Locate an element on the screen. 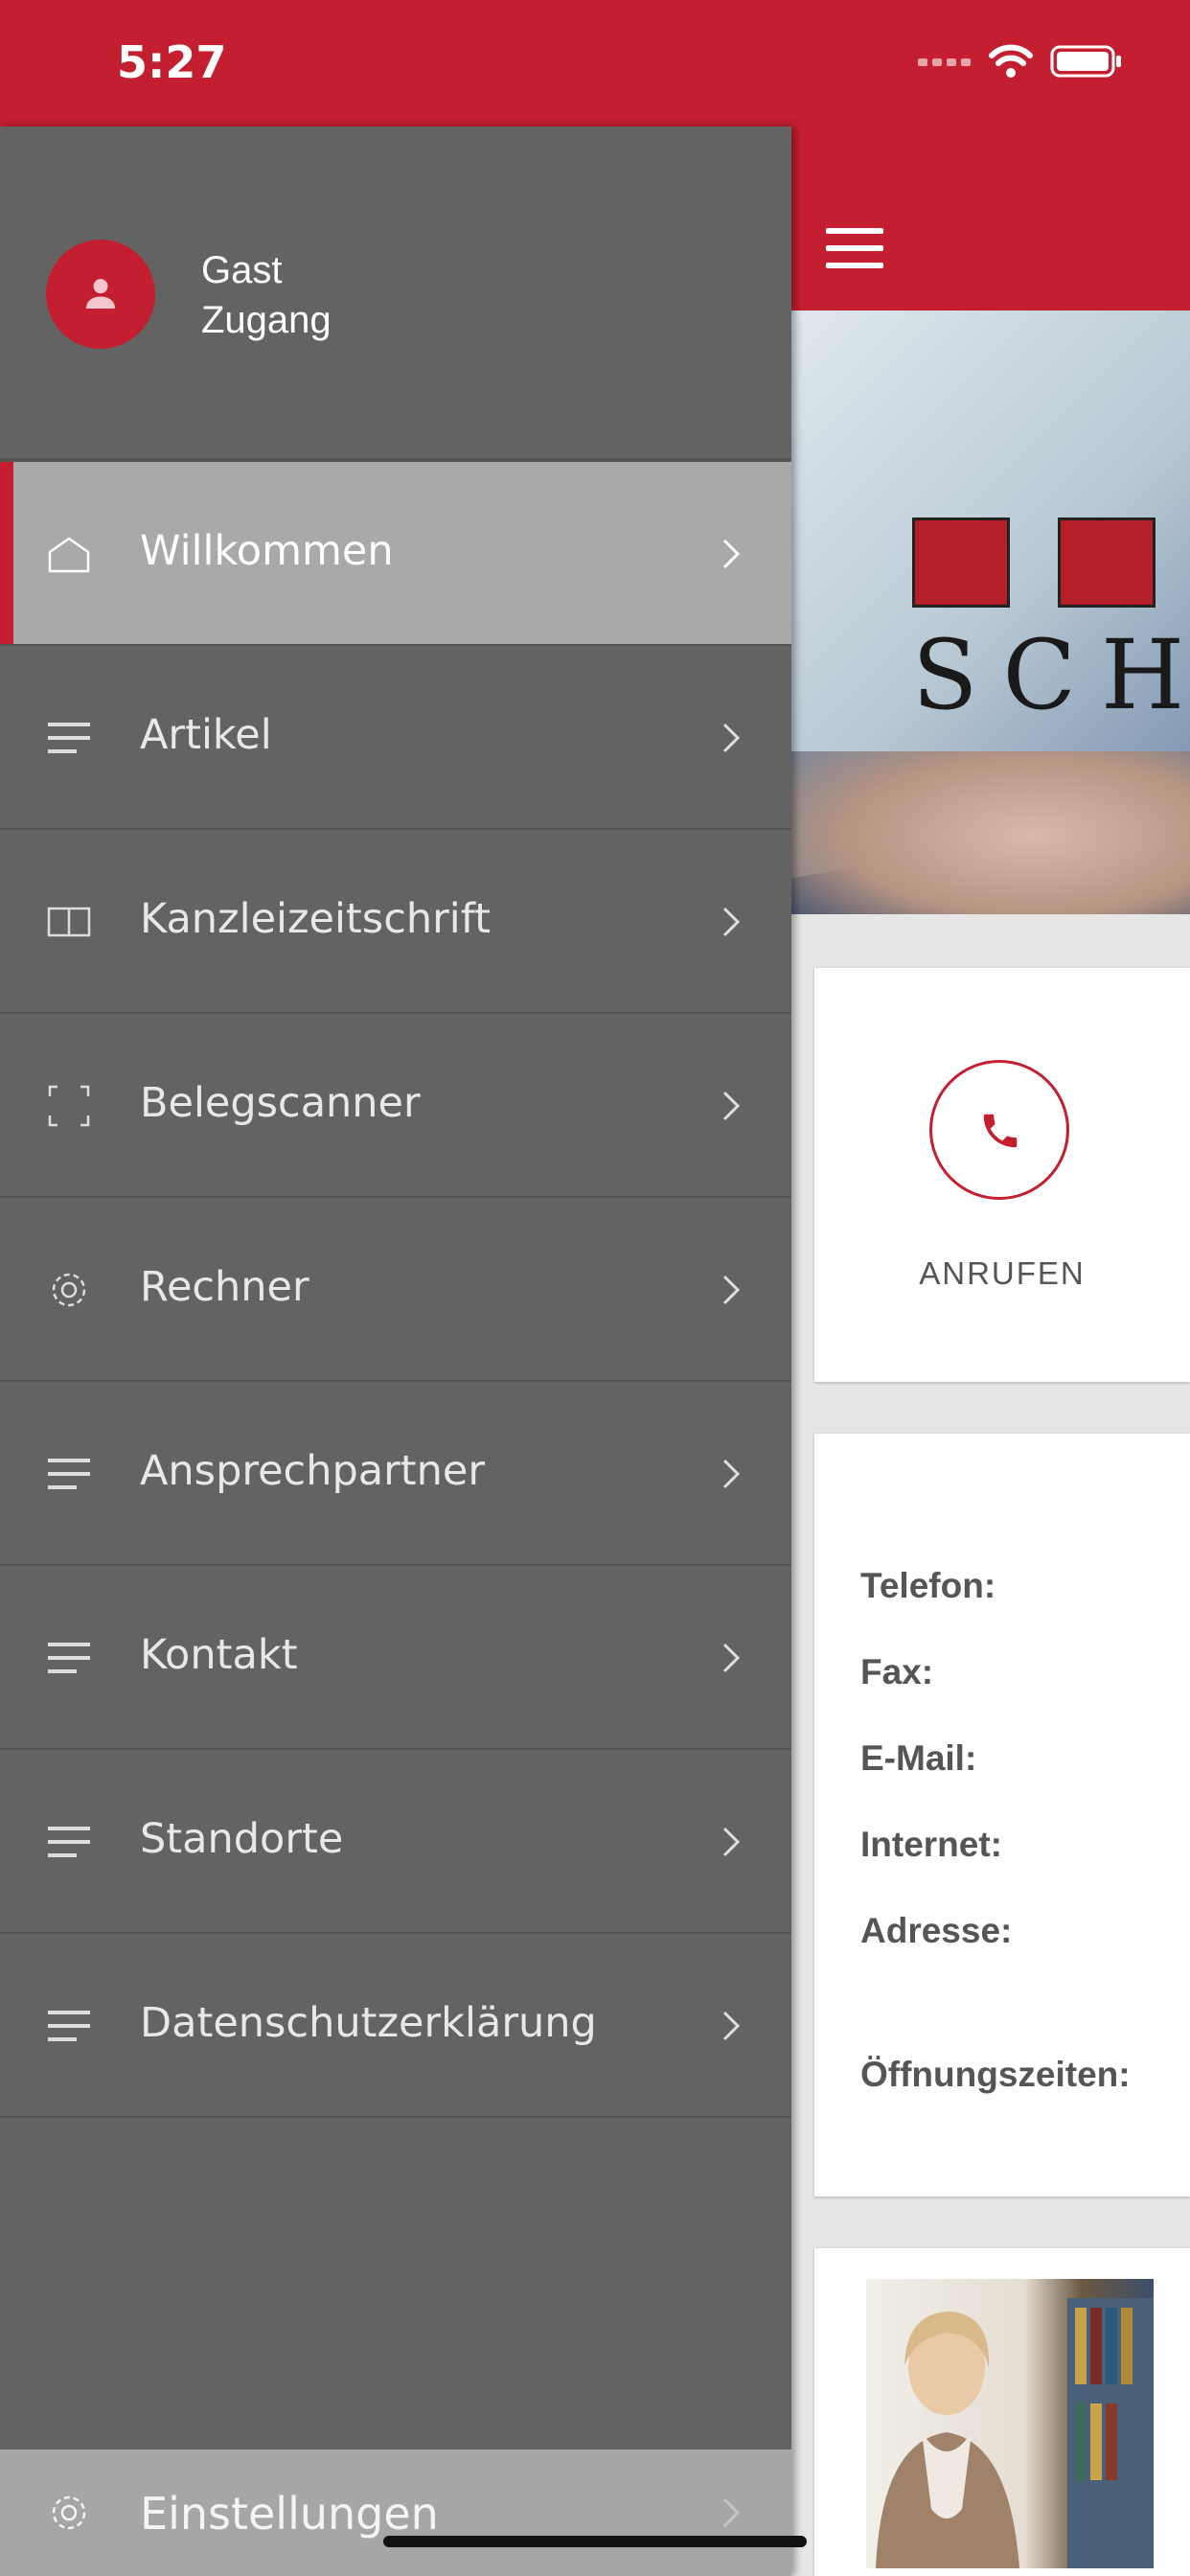 This screenshot has height=2576, width=1190. opening-hours-label: Öffnungszeiten: is located at coordinates (996, 2074).